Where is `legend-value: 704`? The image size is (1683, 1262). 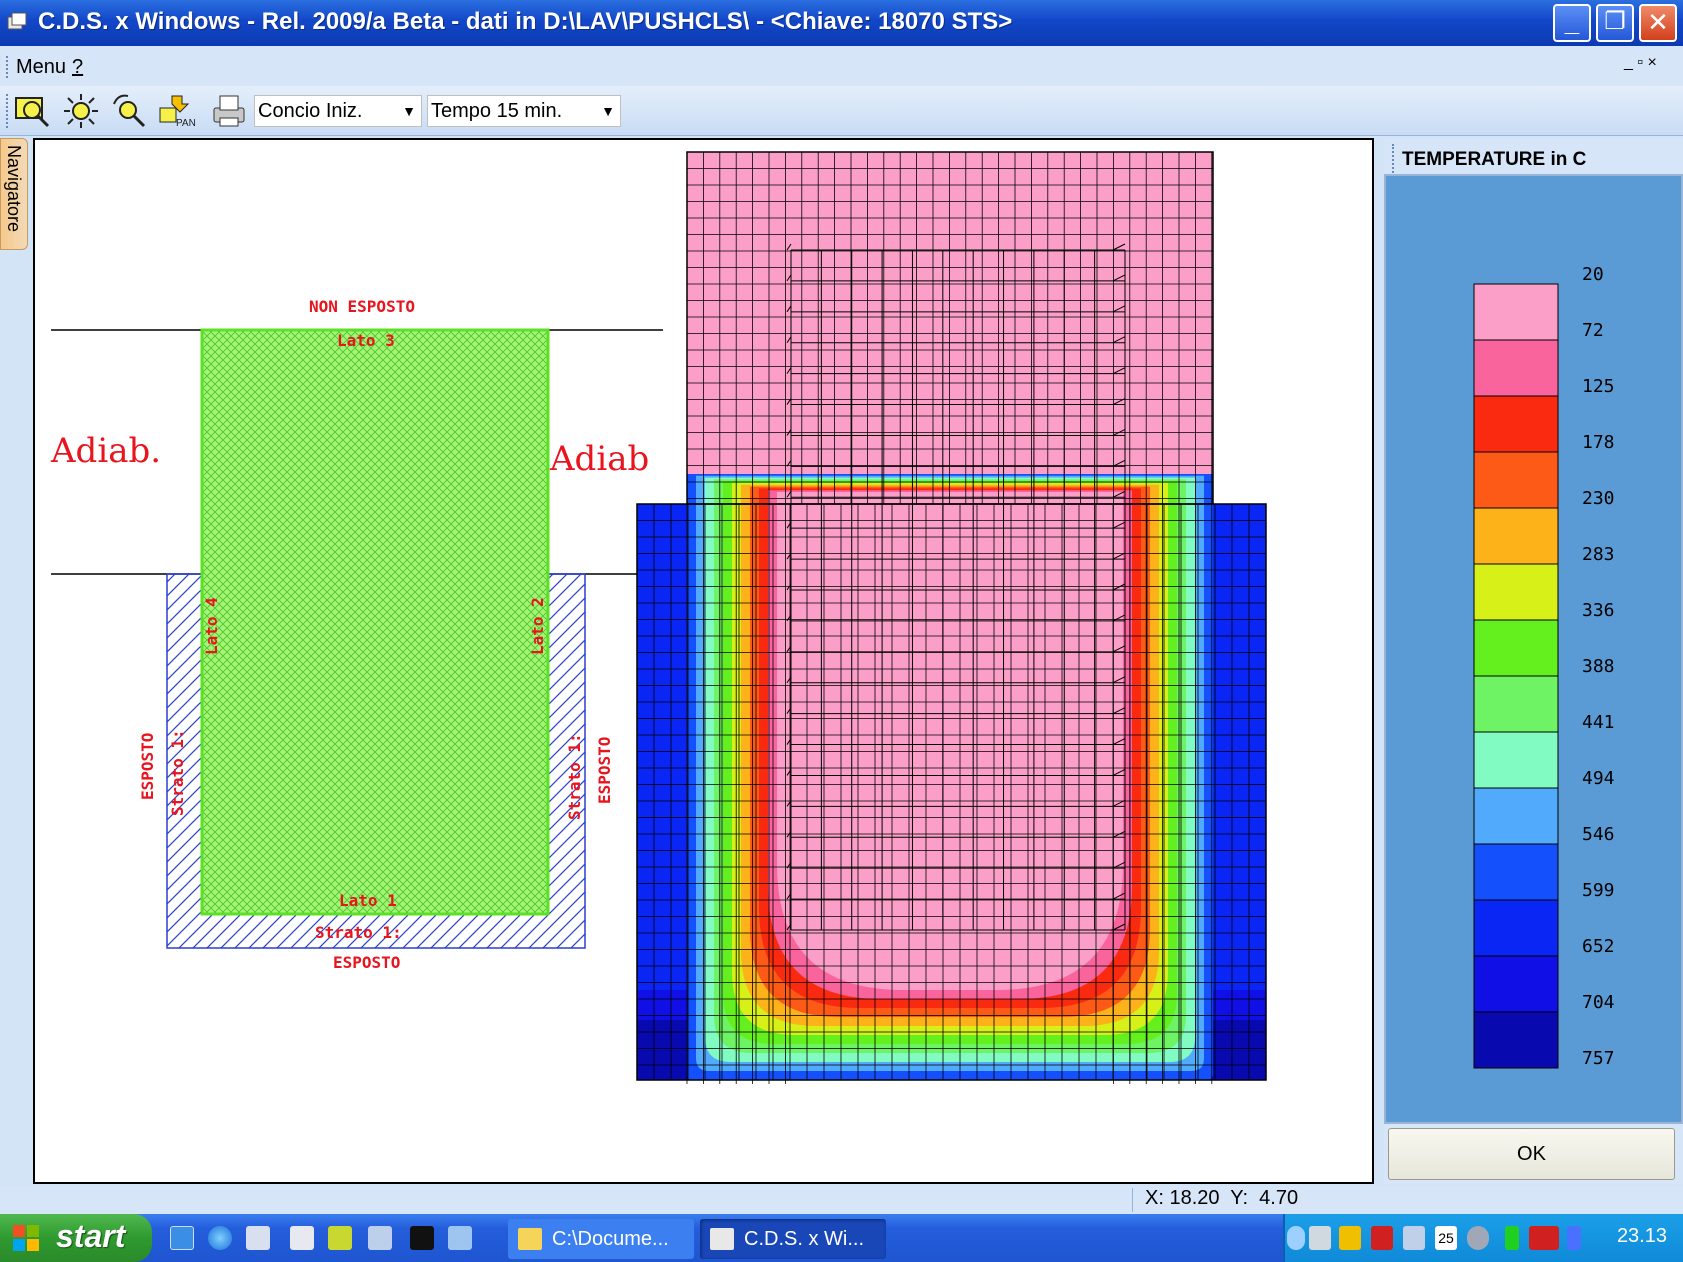
legend-value: 704 is located at coordinates (1598, 1002).